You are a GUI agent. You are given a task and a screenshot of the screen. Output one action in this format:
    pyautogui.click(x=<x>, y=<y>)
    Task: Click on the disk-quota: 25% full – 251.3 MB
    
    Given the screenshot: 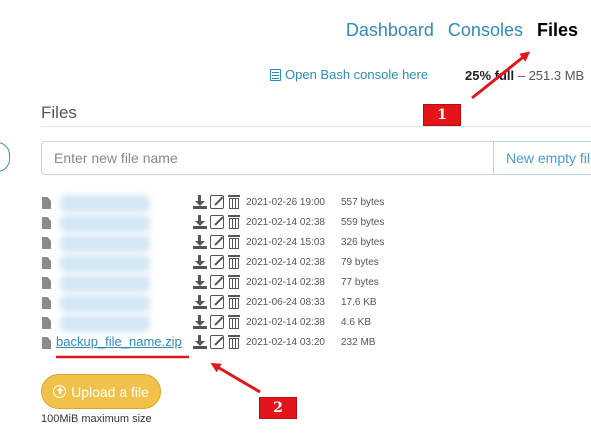 What is the action you would take?
    pyautogui.click(x=524, y=75)
    